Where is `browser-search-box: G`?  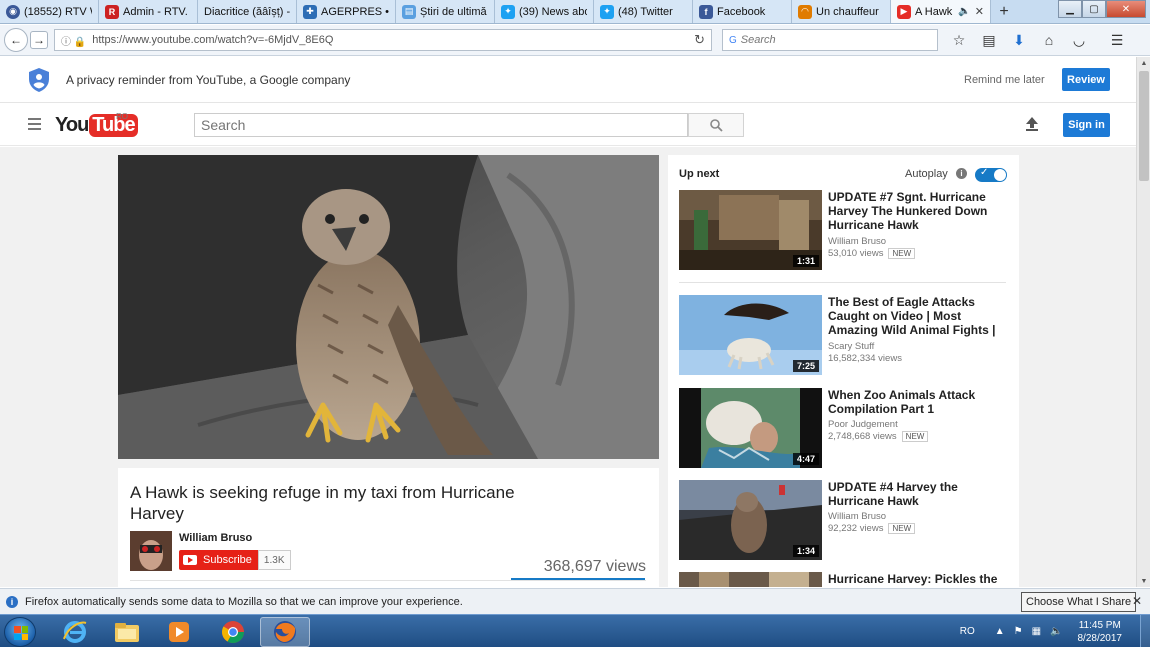
browser-search-box: G is located at coordinates (830, 40).